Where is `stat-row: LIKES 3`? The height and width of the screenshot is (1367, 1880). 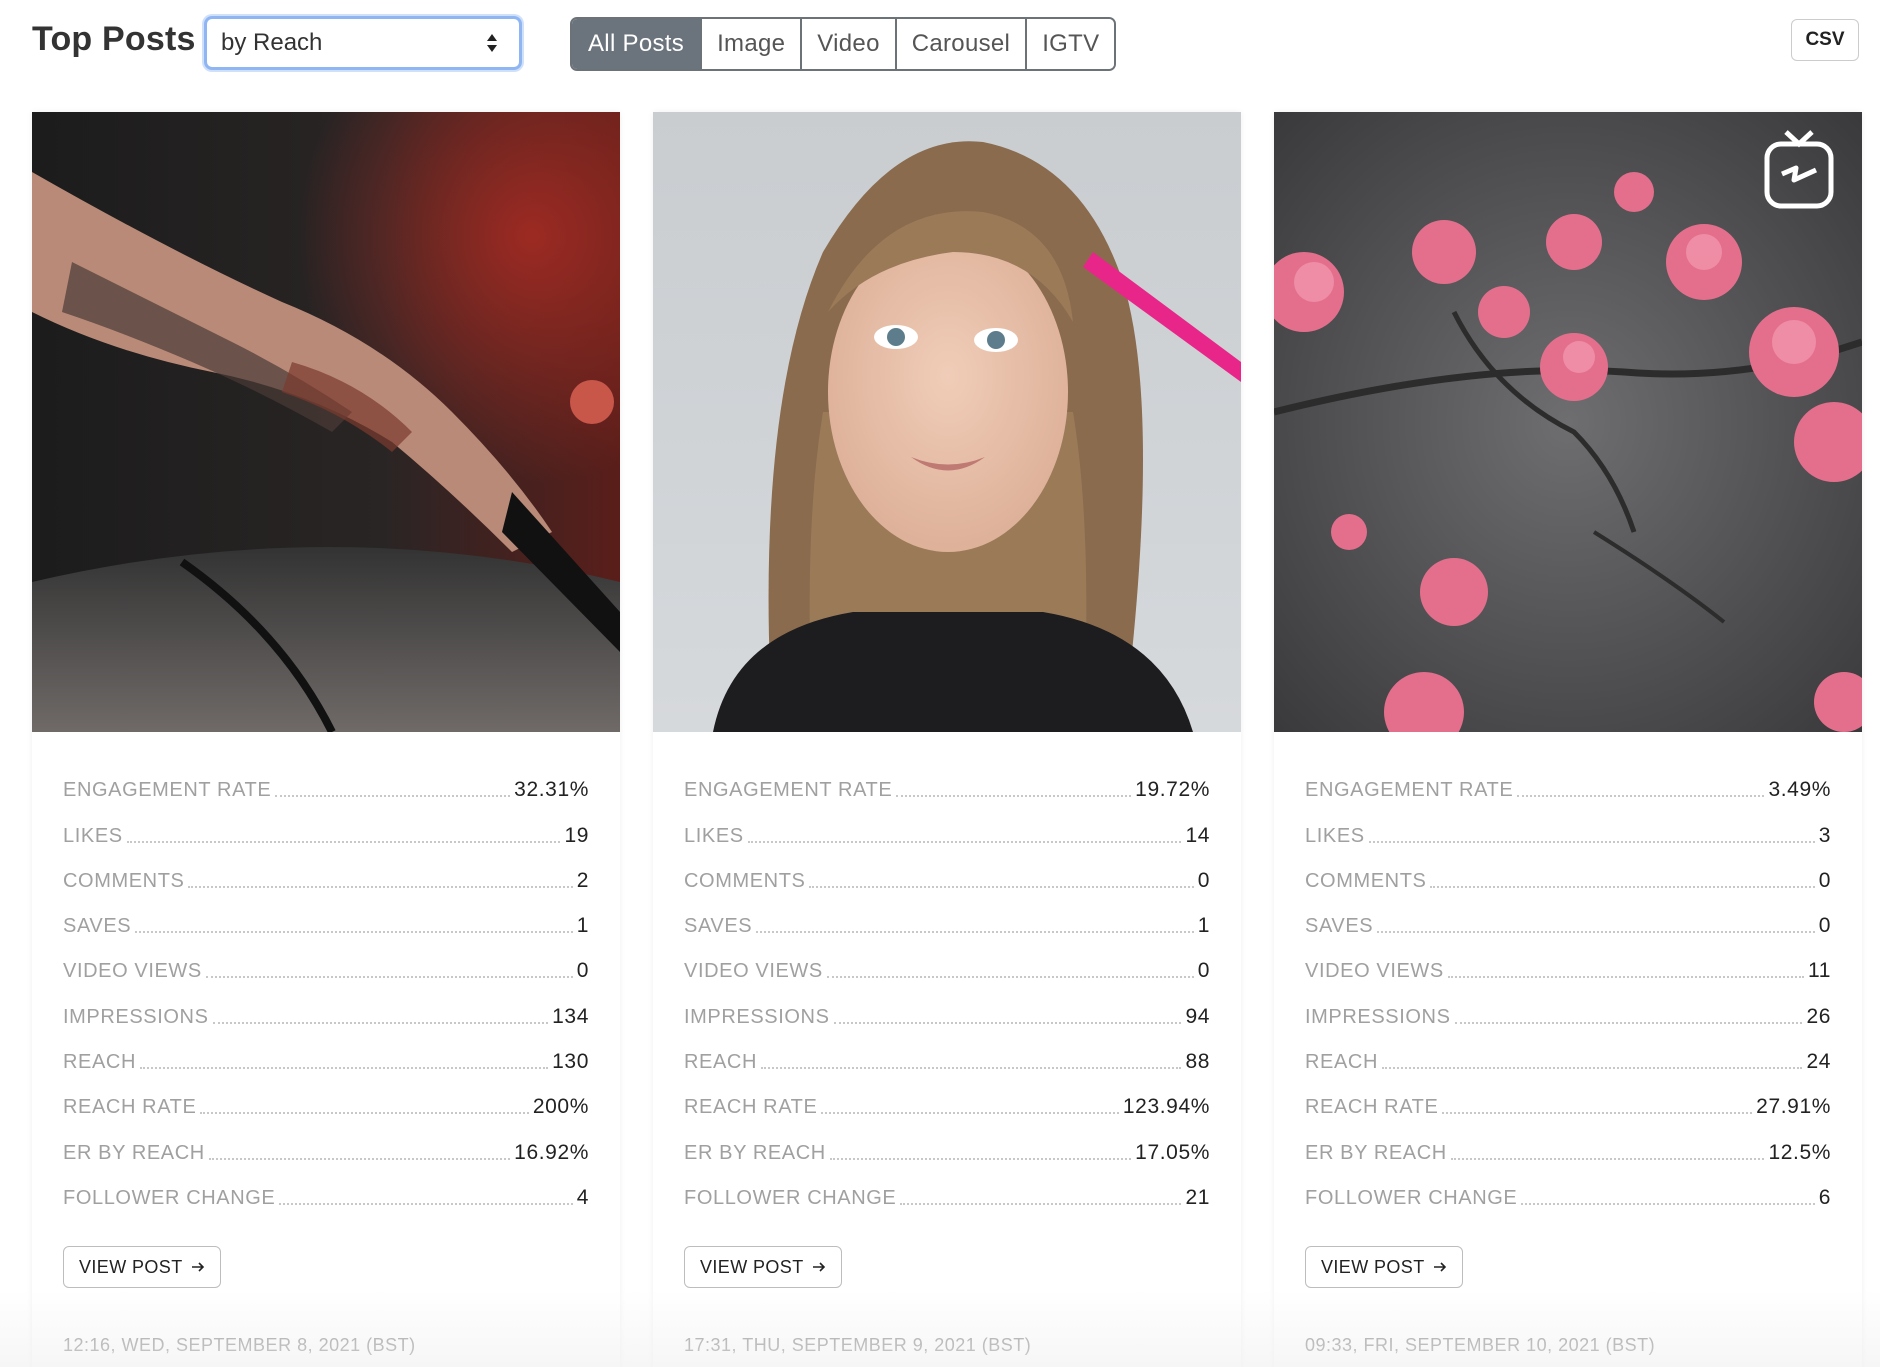 stat-row: LIKES 3 is located at coordinates (1568, 835).